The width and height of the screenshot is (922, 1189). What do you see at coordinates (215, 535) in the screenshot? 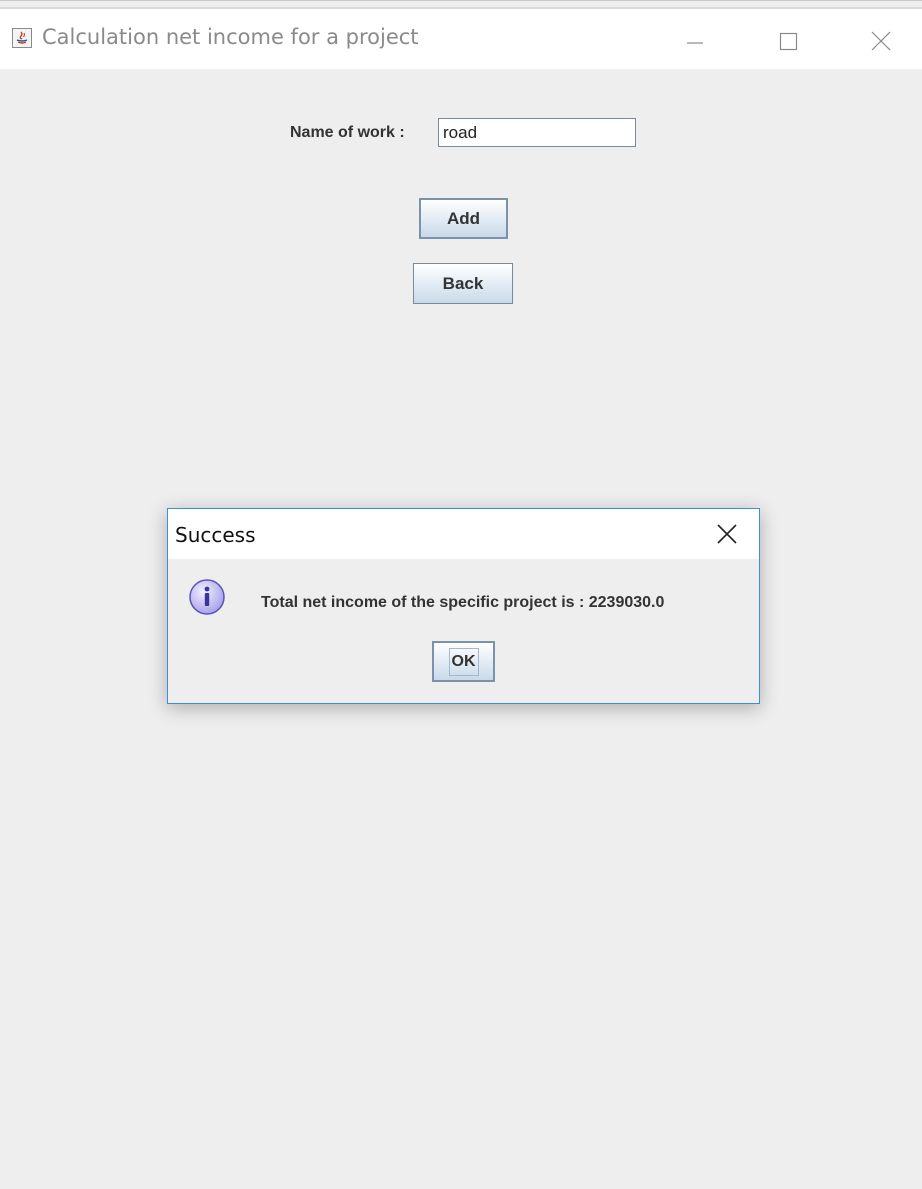
I see `dialog-title: Success` at bounding box center [215, 535].